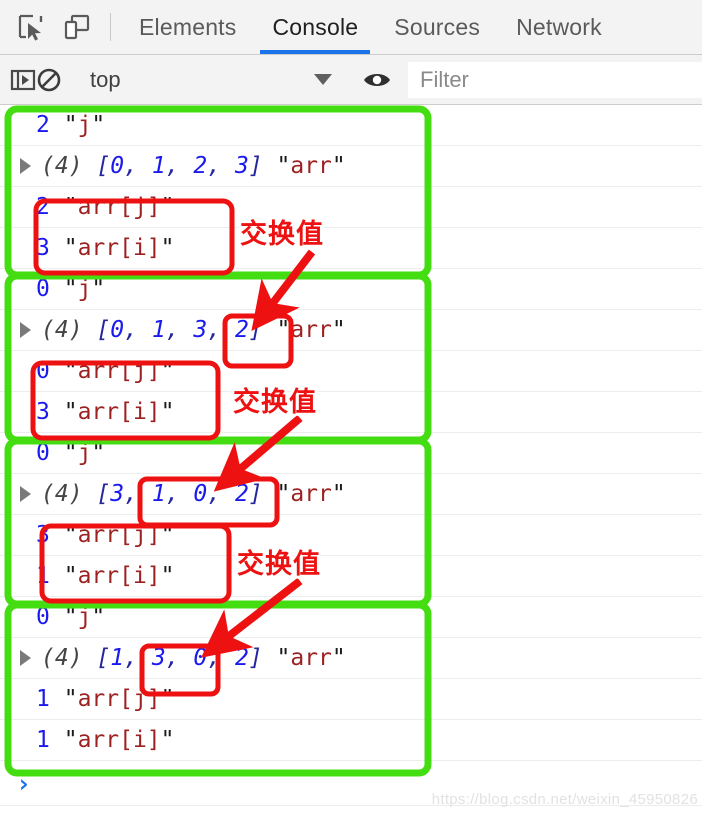 This screenshot has width=702, height=826. I want to click on execution-context-selector: top, so click(212, 80).